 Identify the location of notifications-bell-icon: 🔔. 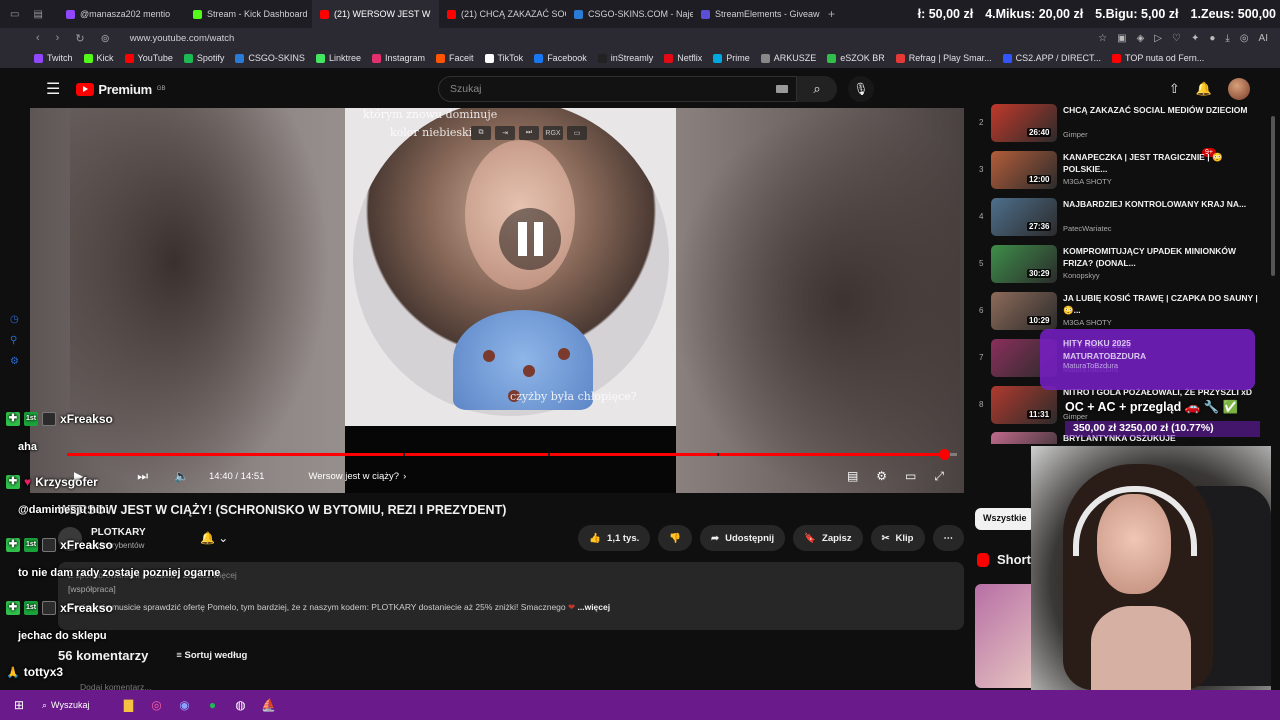
(1204, 89).